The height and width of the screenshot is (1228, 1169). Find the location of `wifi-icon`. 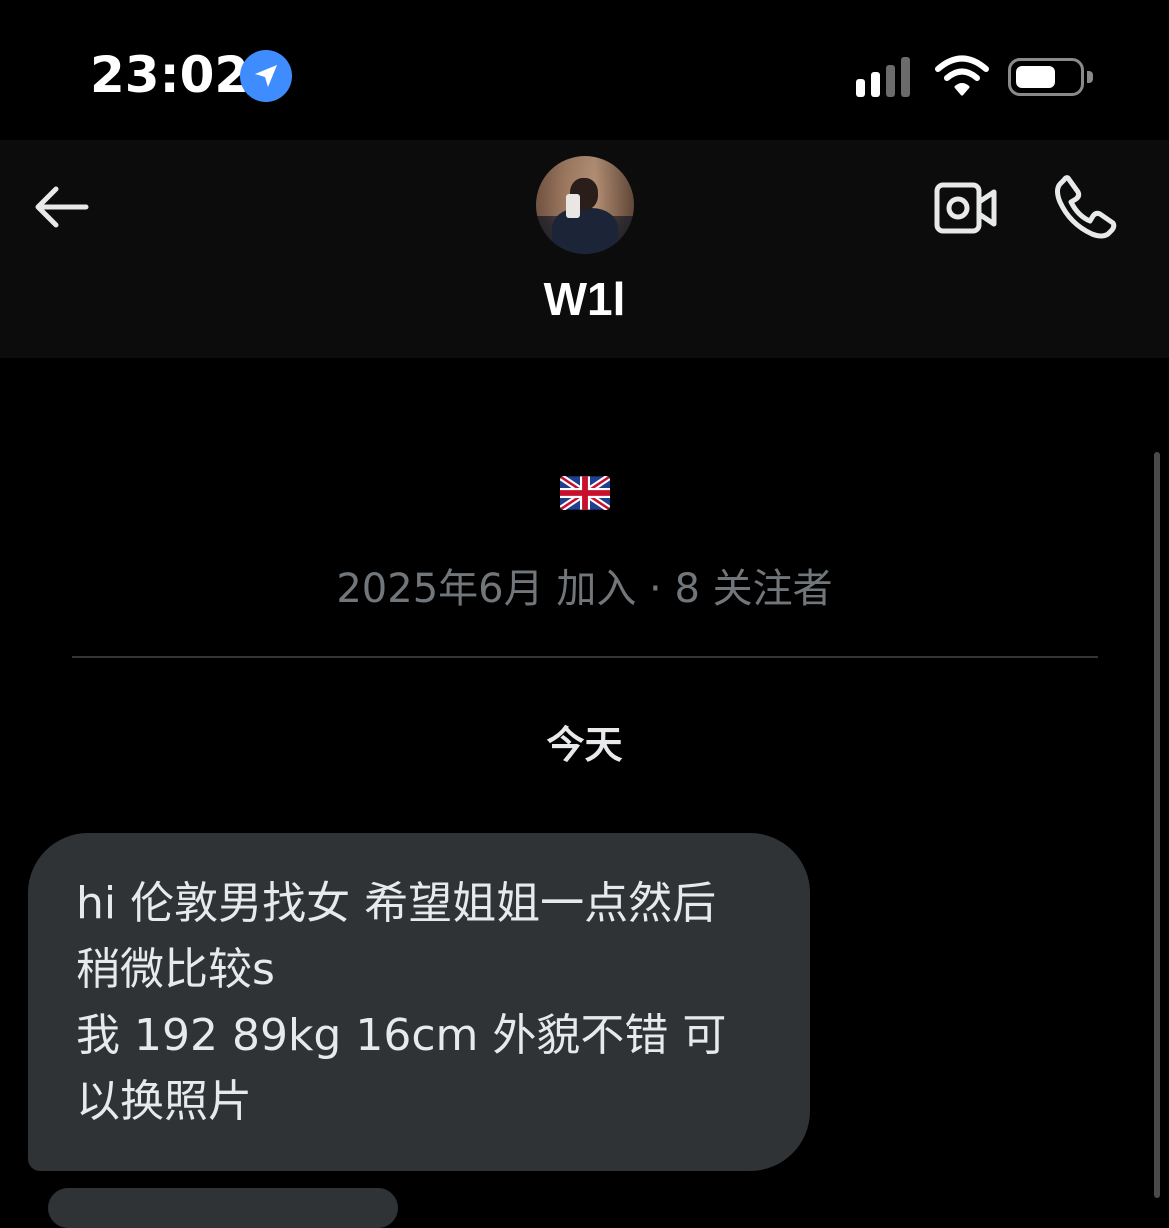

wifi-icon is located at coordinates (962, 75).